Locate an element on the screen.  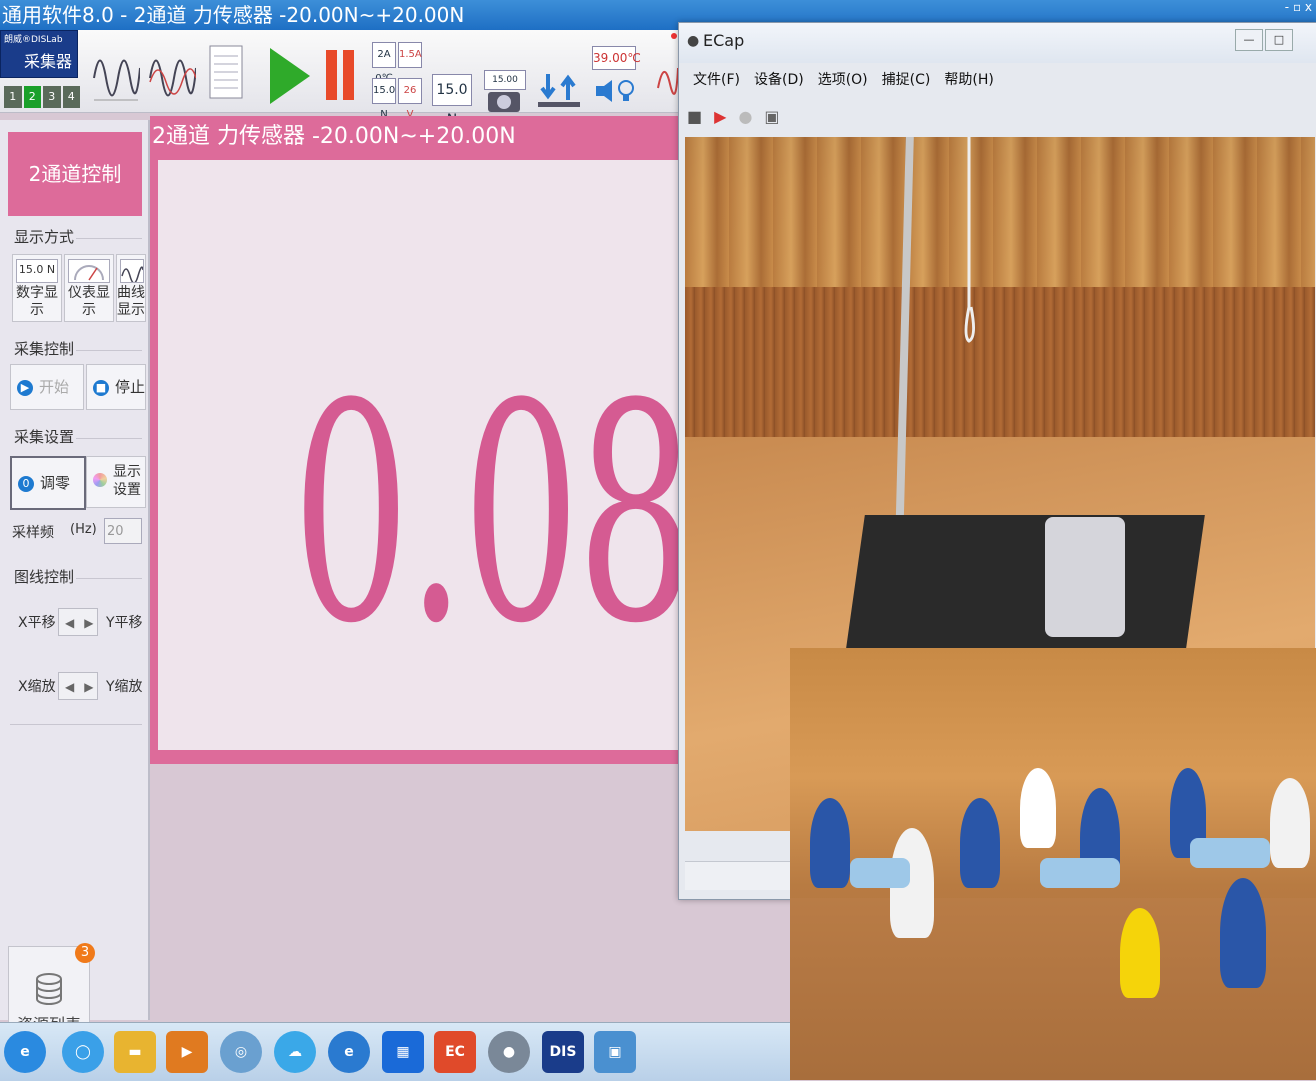
channel-control-button: 2通道控制 is located at coordinates (75, 174).